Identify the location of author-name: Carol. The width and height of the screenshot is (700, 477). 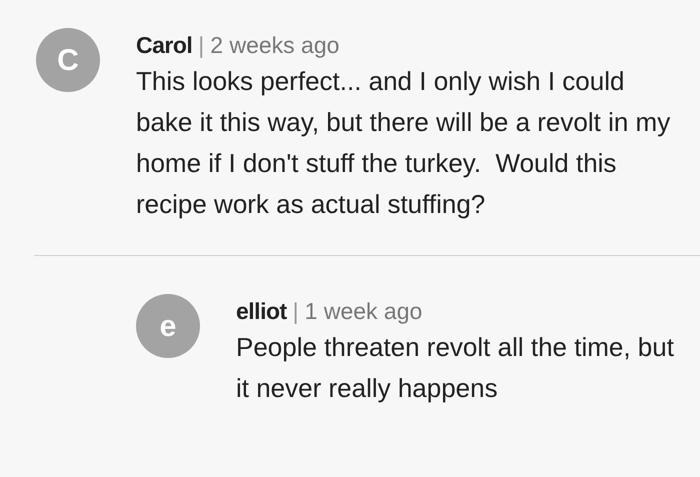
(164, 45).